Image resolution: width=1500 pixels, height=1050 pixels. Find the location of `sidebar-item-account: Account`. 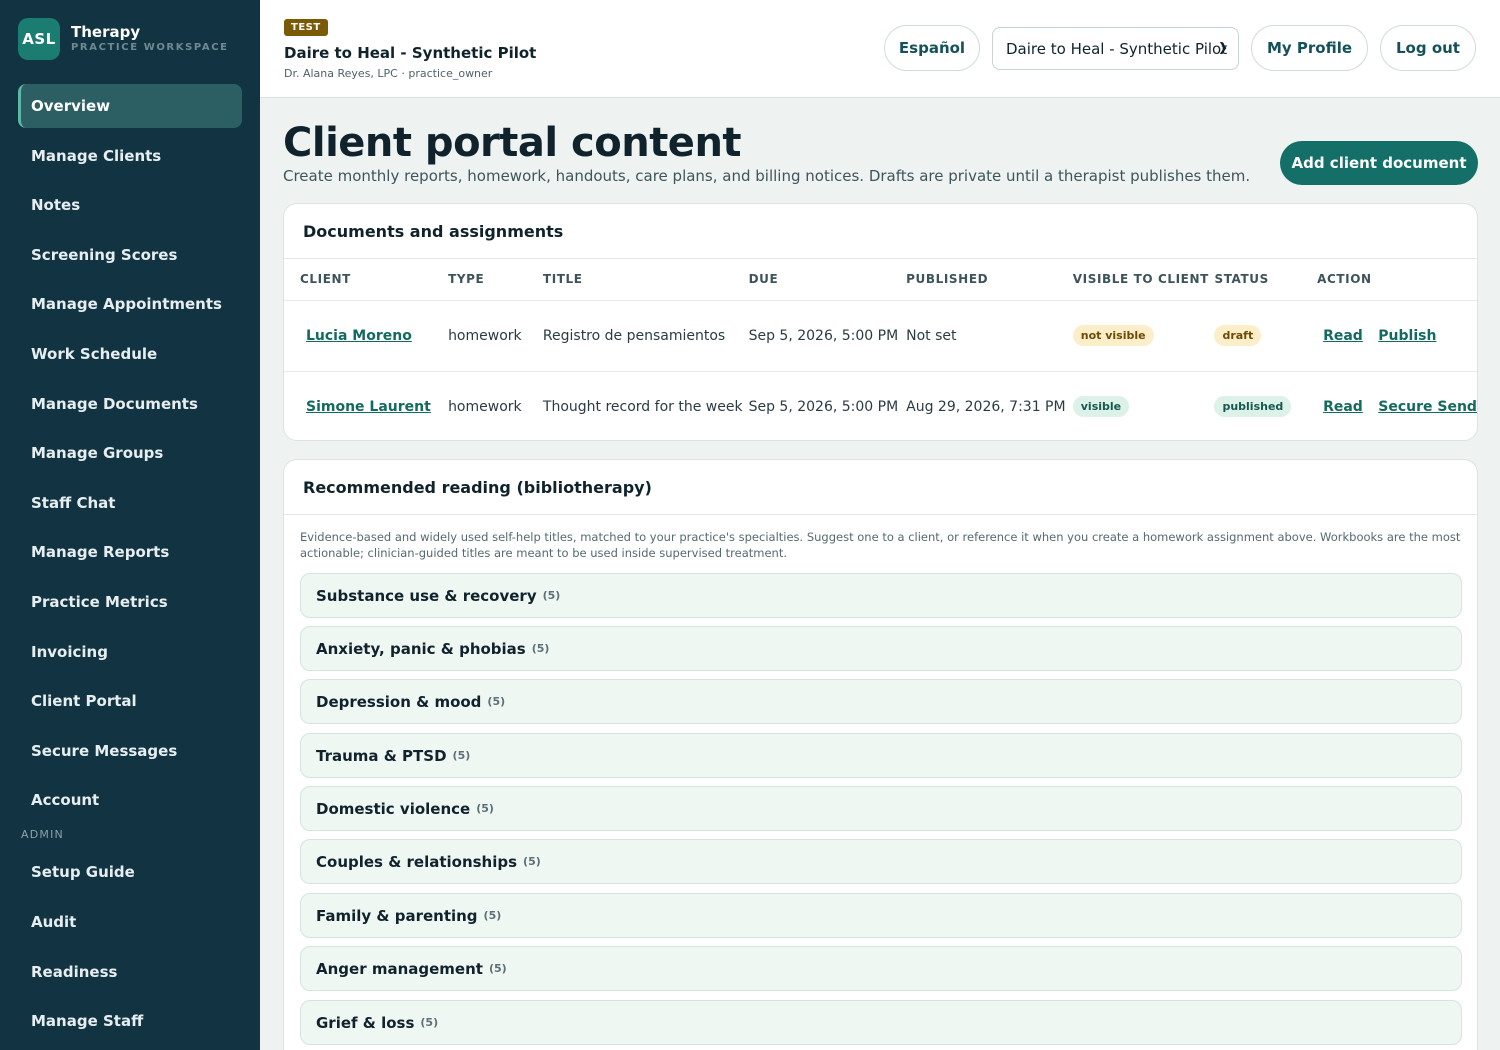

sidebar-item-account: Account is located at coordinates (130, 800).